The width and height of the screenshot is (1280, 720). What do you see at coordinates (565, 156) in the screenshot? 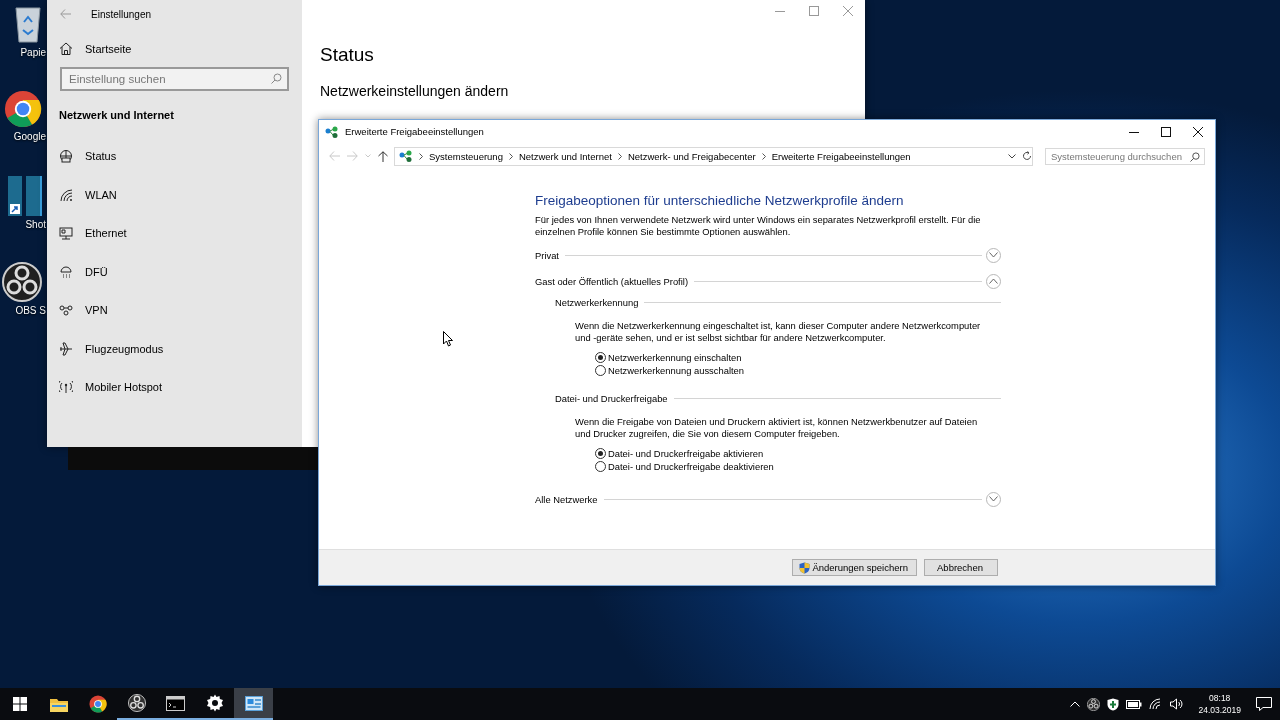
I see `breadcrumb-item: Netzwerk und Internet` at bounding box center [565, 156].